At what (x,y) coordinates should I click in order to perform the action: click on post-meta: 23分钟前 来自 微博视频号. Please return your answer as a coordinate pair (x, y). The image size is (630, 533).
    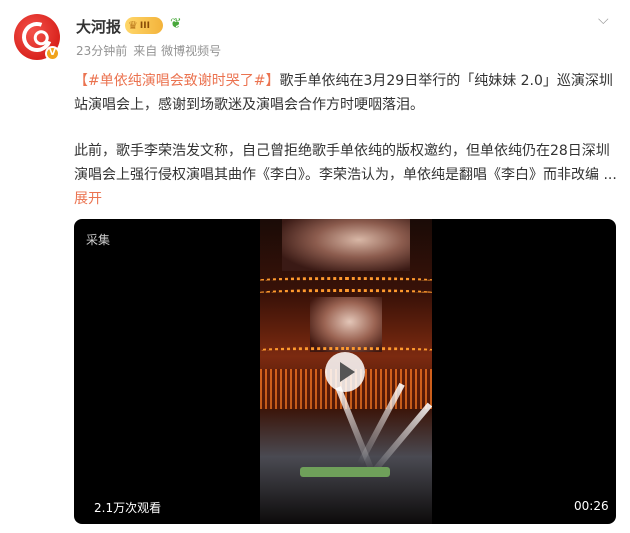
    Looking at the image, I should click on (151, 50).